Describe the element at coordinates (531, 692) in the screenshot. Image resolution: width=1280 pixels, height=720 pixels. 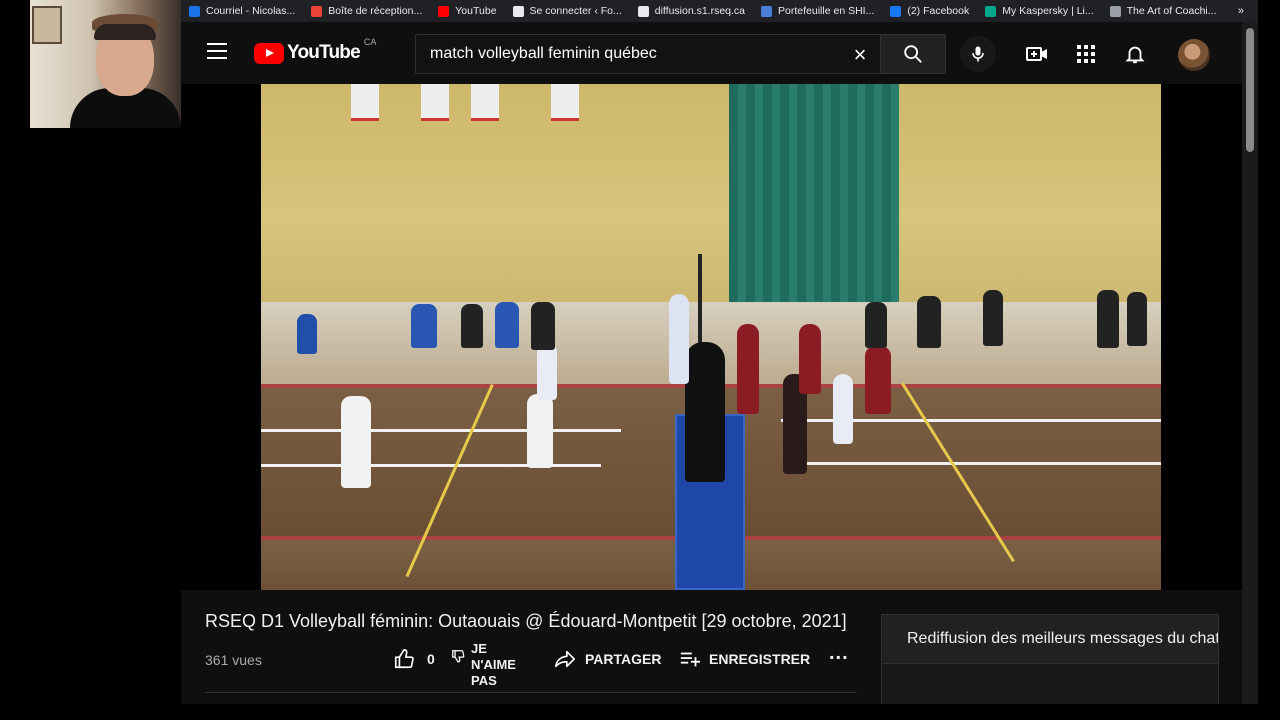
I see `divider` at that location.